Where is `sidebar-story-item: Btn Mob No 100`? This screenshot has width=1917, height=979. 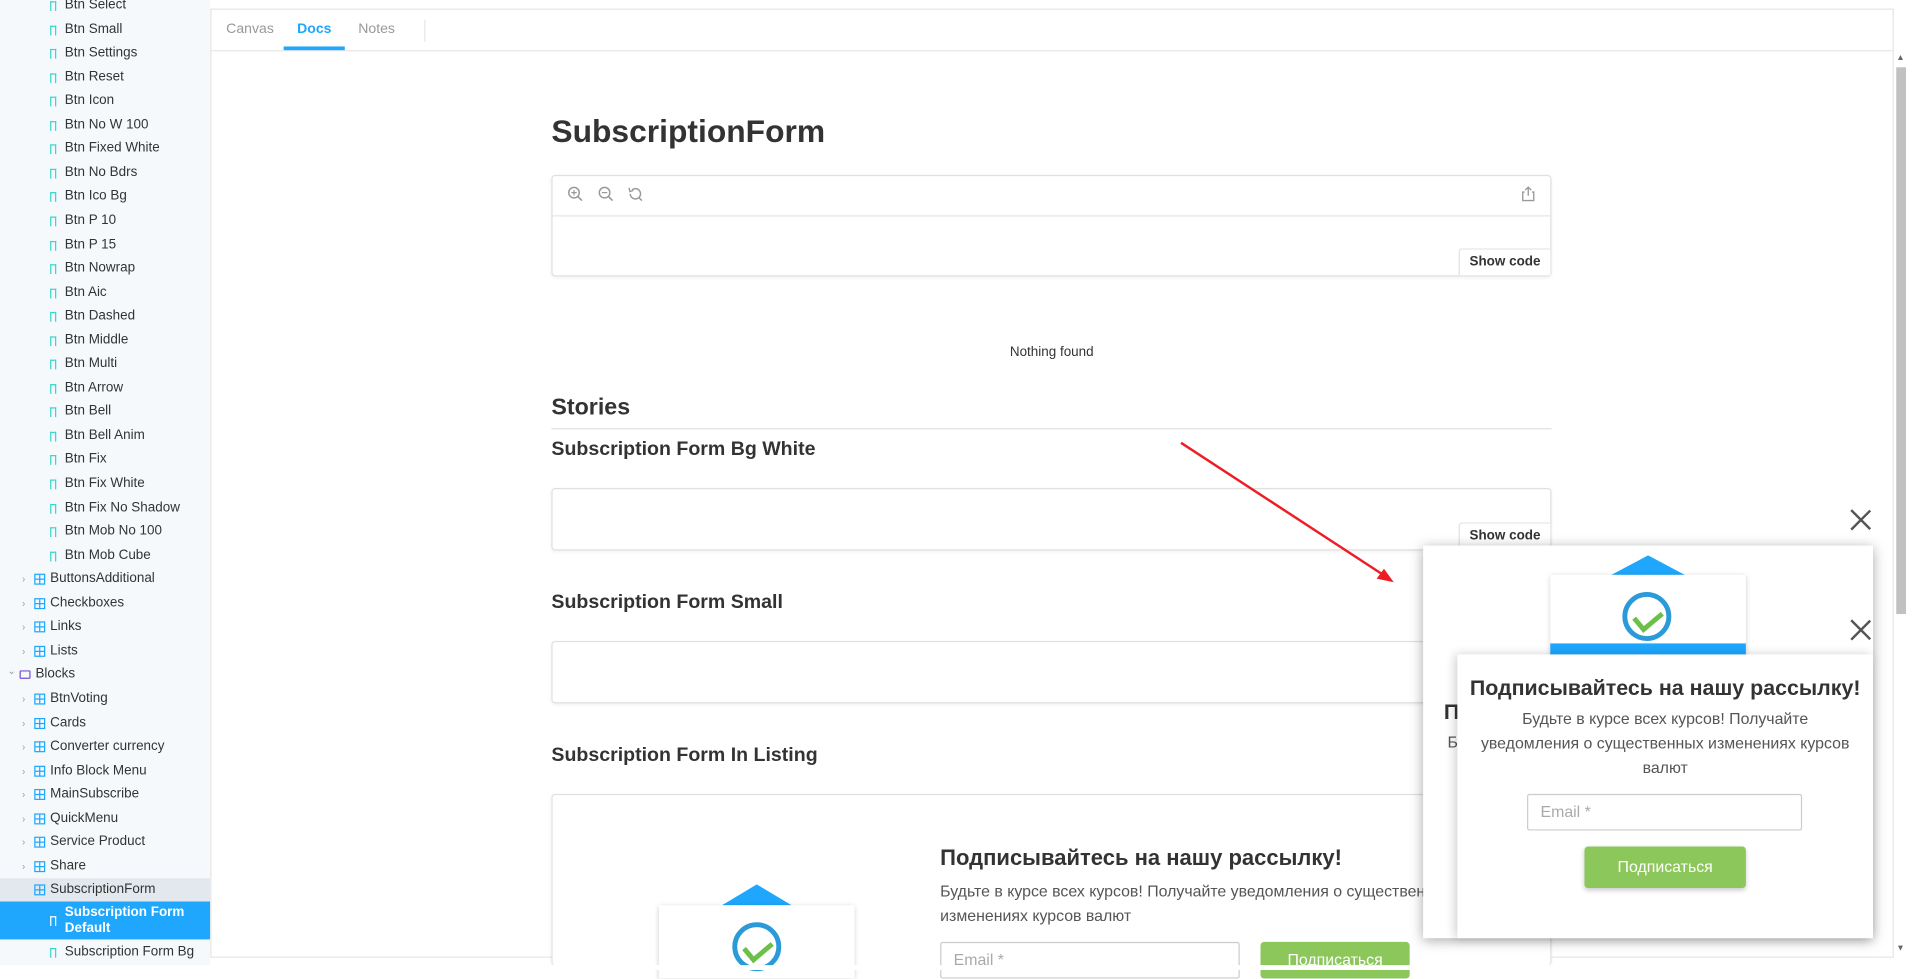
sidebar-story-item: Btn Mob No 100 is located at coordinates (105, 532).